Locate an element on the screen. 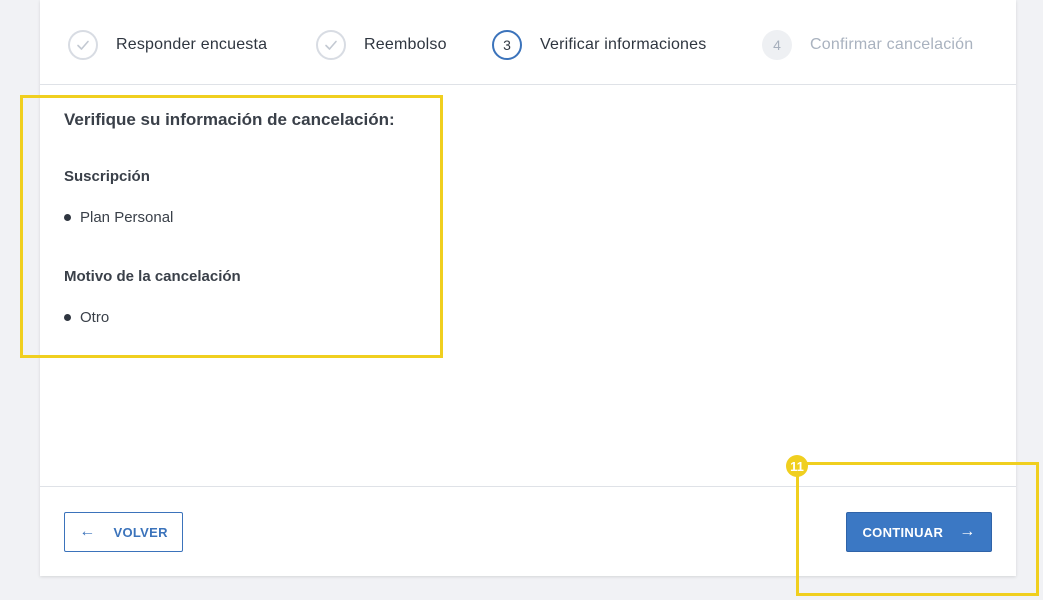 This screenshot has width=1043, height=600. subscription-value: Plan Personal is located at coordinates (127, 217).